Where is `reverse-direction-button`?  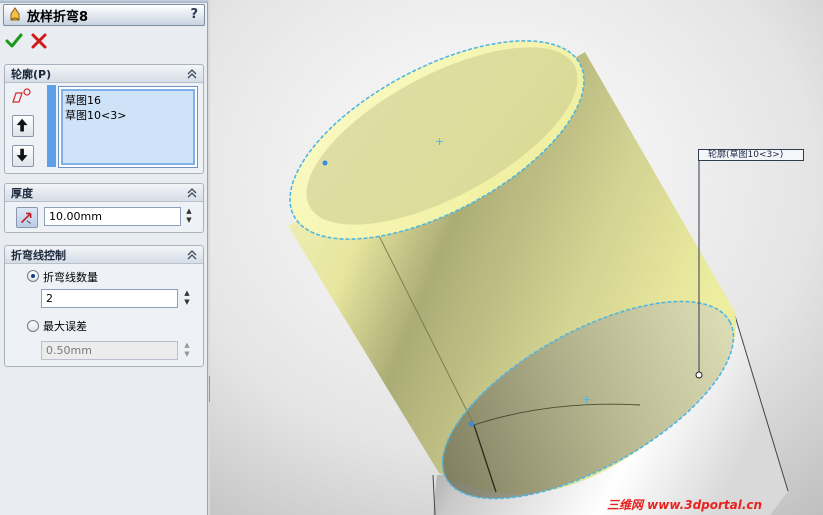
reverse-direction-button is located at coordinates (27, 217).